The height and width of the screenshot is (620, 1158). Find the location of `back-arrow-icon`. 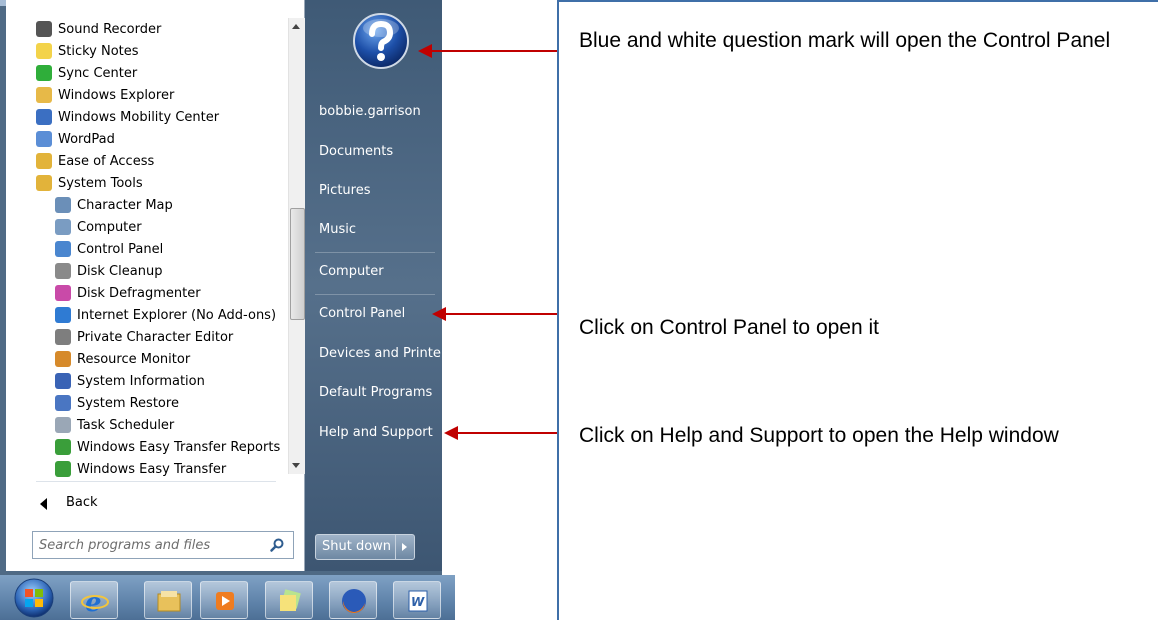

back-arrow-icon is located at coordinates (43, 504).